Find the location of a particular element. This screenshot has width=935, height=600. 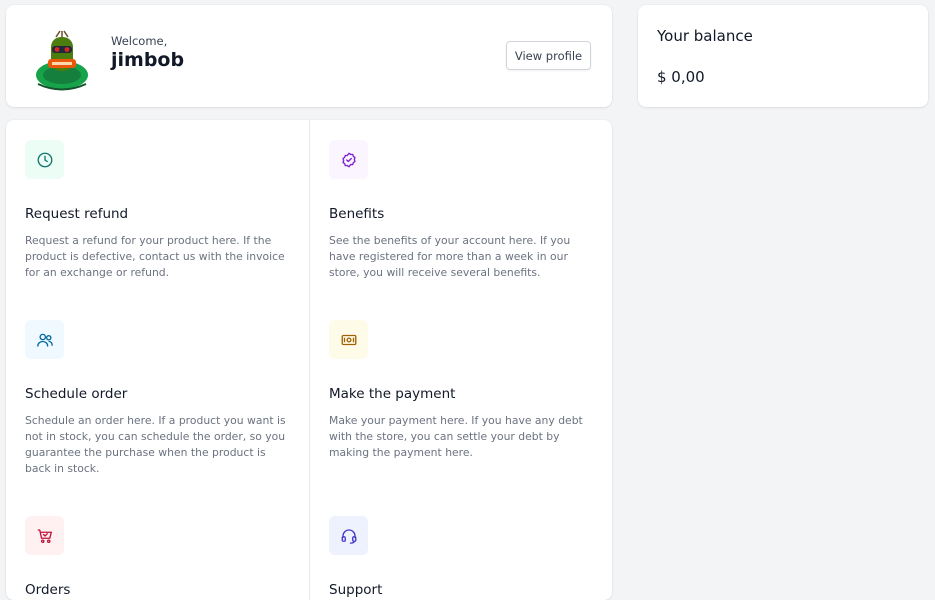

avatar is located at coordinates (62, 60).